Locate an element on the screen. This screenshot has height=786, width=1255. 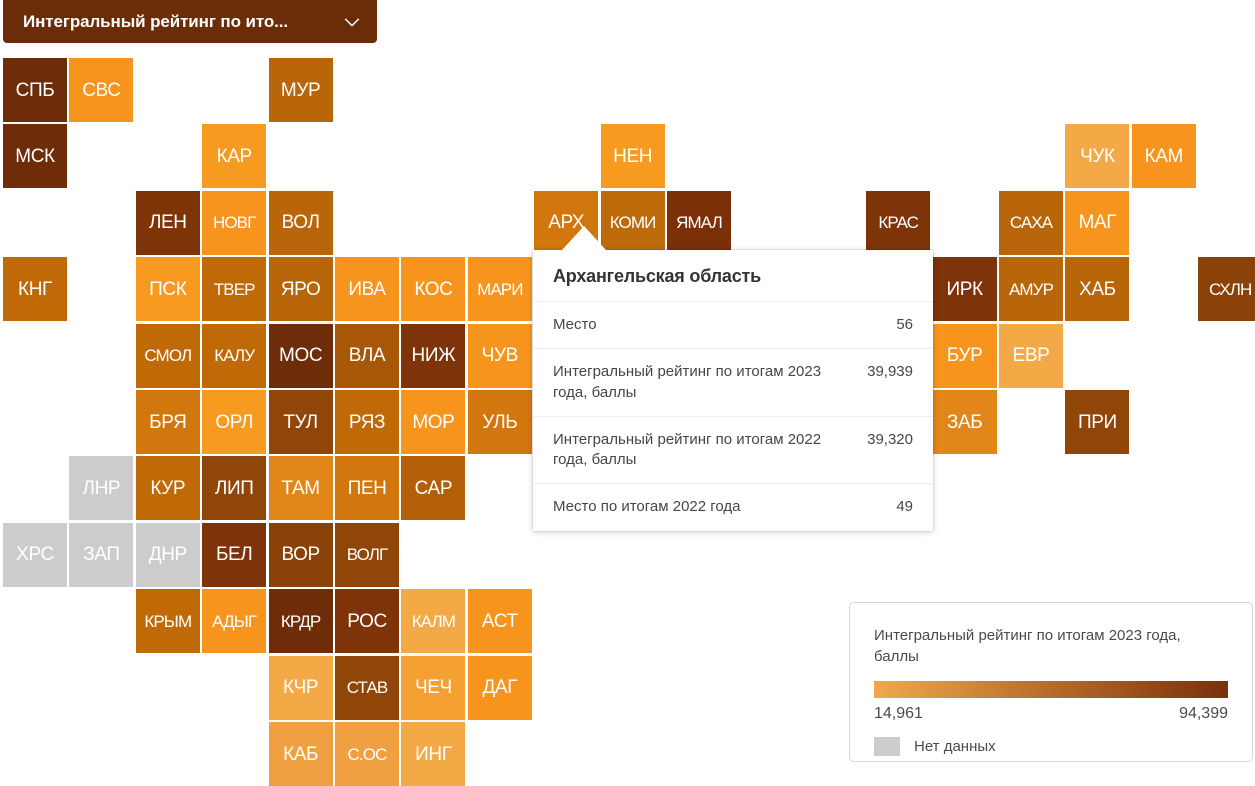
map-tile-при: ПРИ is located at coordinates (1097, 422).